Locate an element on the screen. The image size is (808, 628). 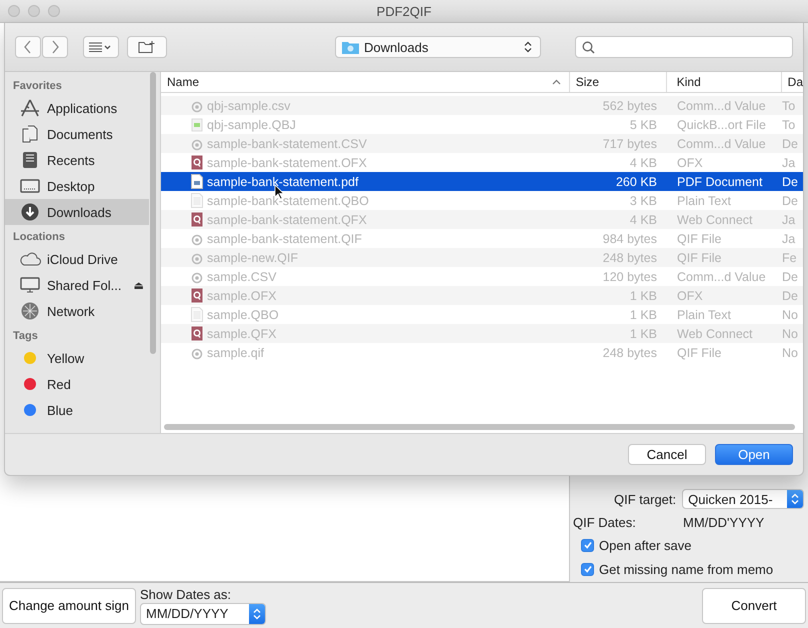
desktop-icon is located at coordinates (30, 186).